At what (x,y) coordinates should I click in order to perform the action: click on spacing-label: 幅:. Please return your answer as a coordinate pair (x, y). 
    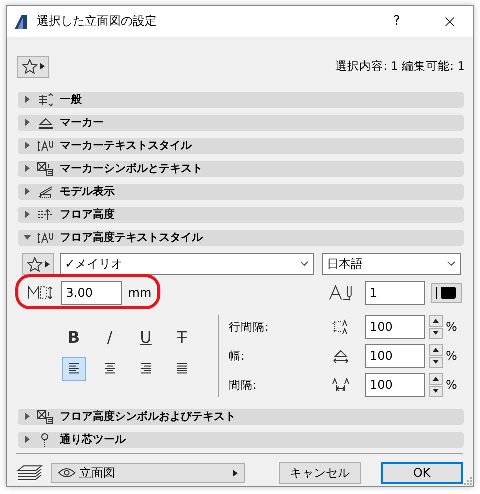
    Looking at the image, I should click on (237, 356).